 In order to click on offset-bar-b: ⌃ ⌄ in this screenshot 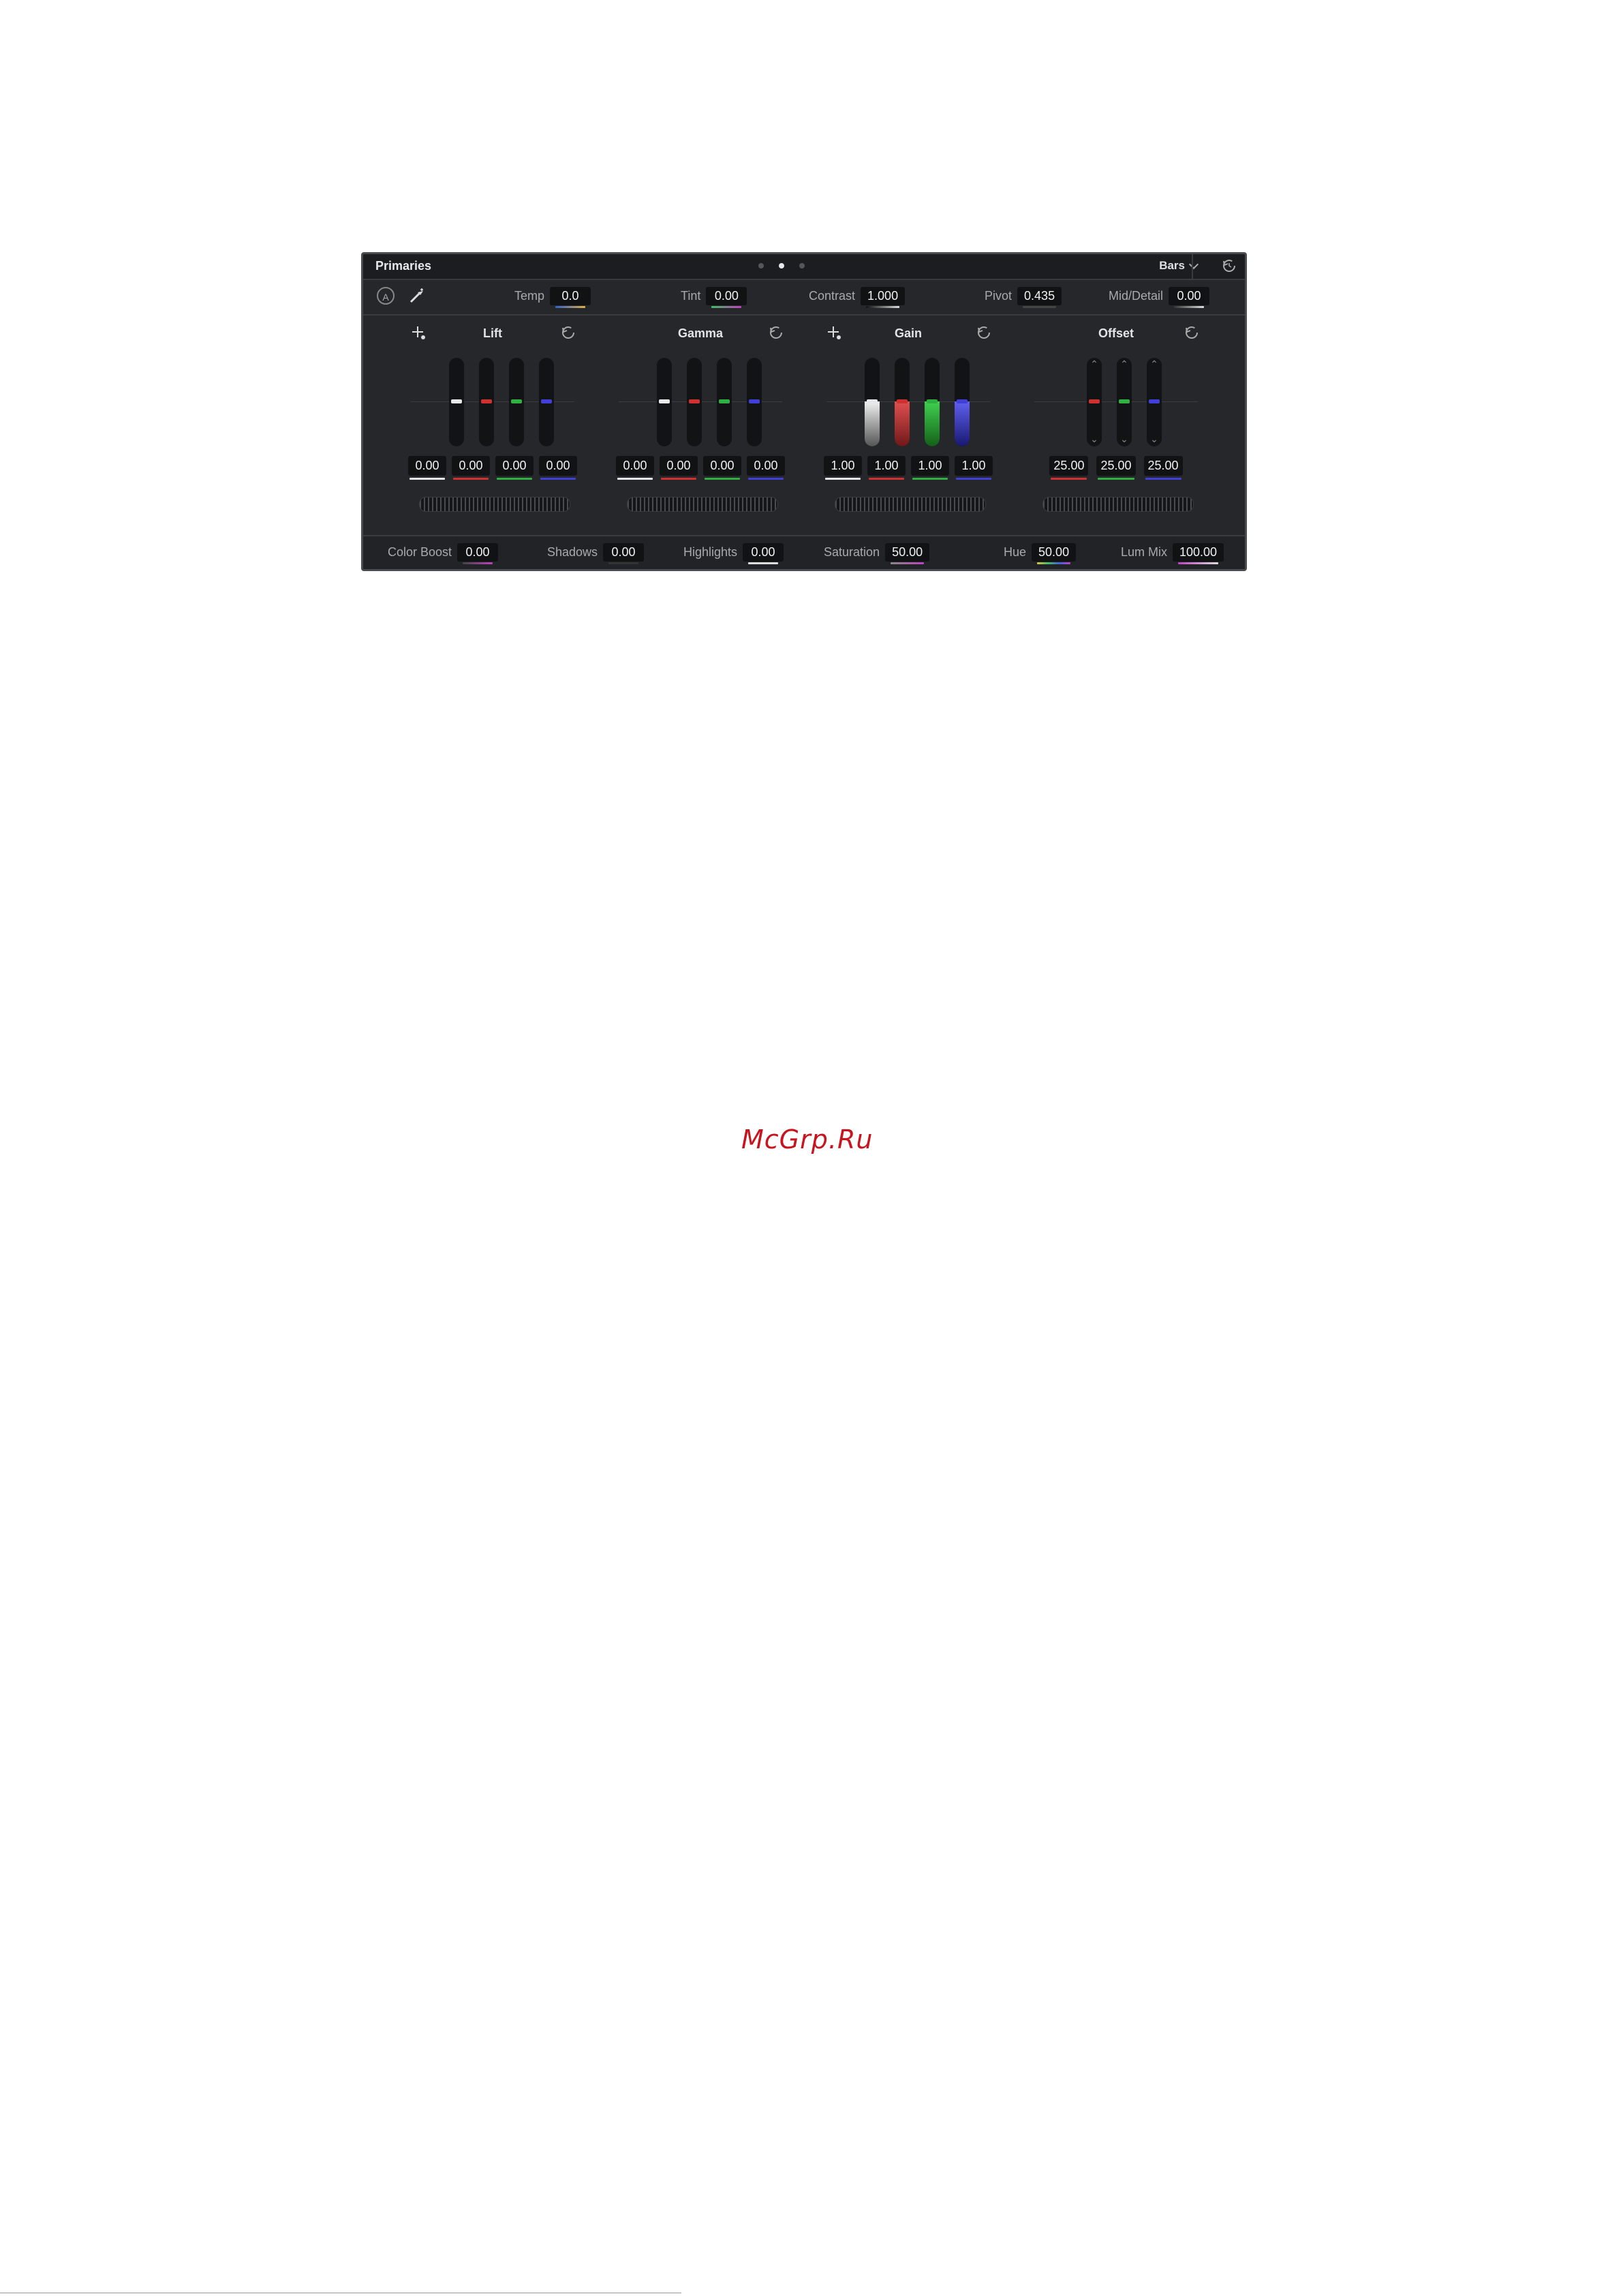, I will do `click(1154, 402)`.